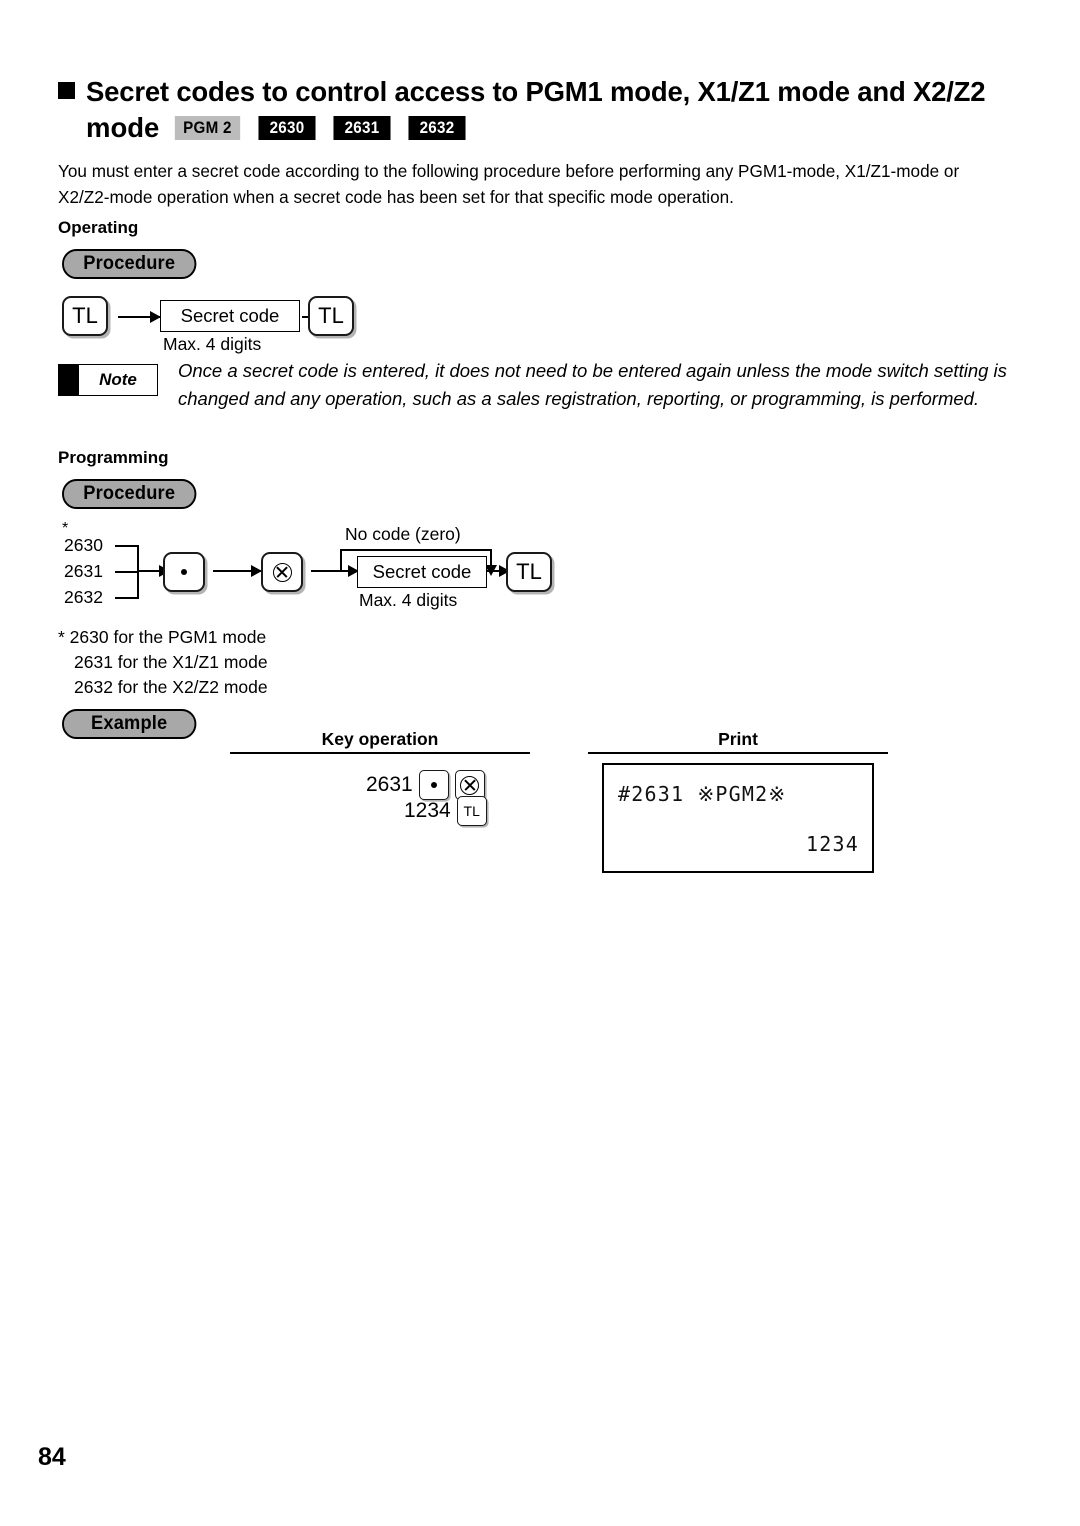  I want to click on key-operation-line-2: 1234 TL, so click(445, 811).